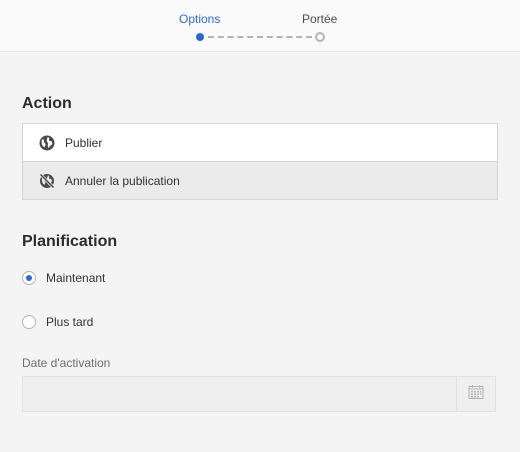  What do you see at coordinates (260, 180) in the screenshot?
I see `action-unpublish-item: Annuler la publication` at bounding box center [260, 180].